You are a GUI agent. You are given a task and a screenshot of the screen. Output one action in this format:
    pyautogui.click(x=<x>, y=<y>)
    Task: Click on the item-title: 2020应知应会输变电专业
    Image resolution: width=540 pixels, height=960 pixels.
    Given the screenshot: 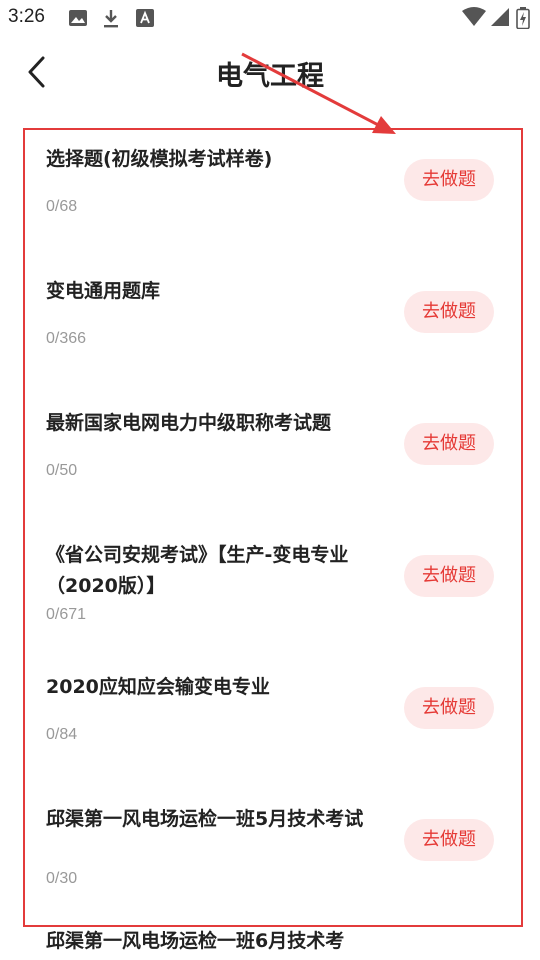 What is the action you would take?
    pyautogui.click(x=158, y=687)
    